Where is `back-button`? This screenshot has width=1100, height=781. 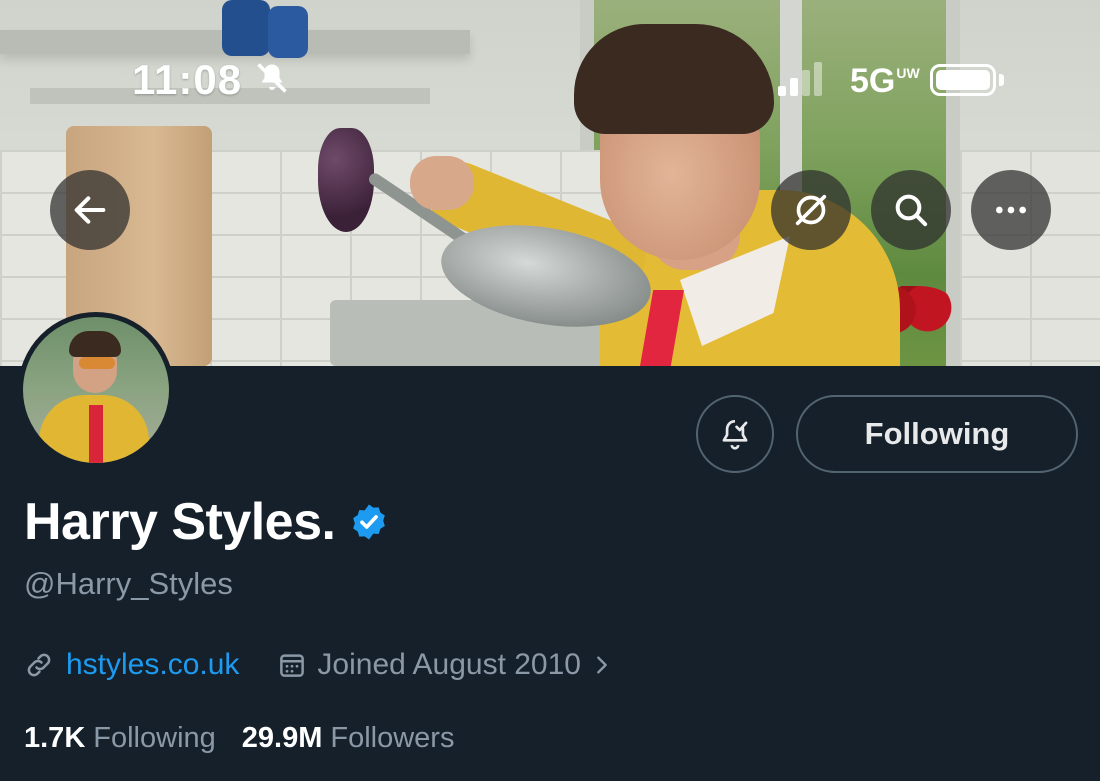 back-button is located at coordinates (90, 210).